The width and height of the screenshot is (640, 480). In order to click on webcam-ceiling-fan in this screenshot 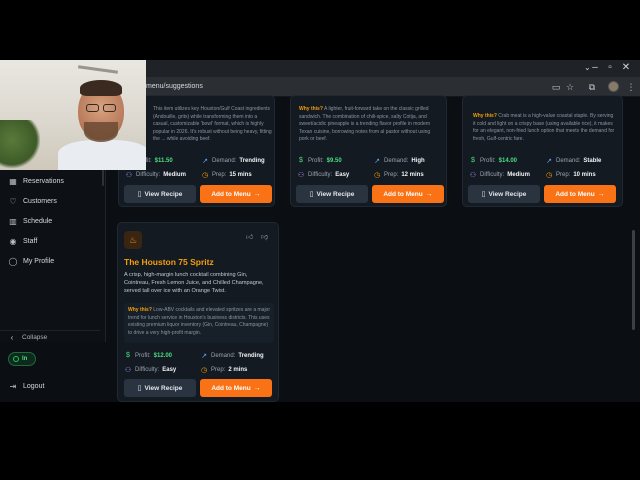, I will do `click(98, 69)`.